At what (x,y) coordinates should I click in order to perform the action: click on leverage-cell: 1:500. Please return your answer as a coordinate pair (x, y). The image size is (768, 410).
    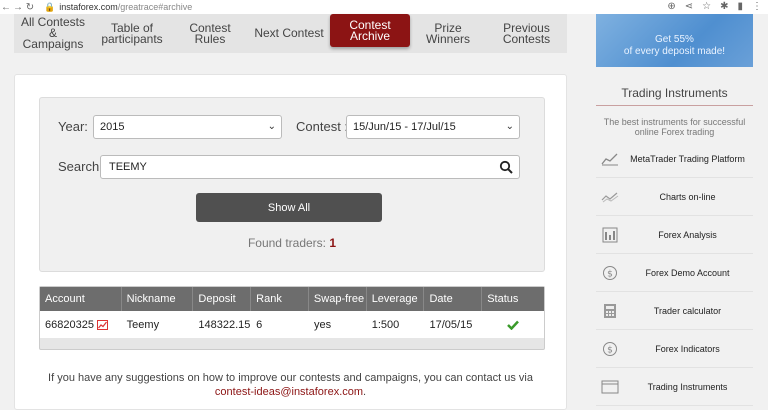
    Looking at the image, I should click on (385, 324).